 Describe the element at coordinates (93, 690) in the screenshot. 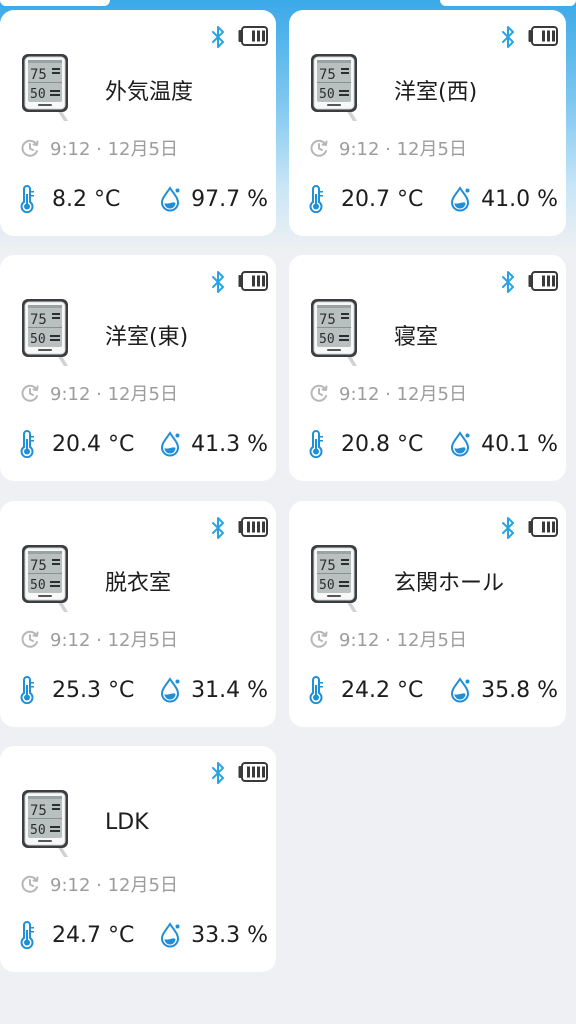

I see `temperature-value: 25.3 °C` at that location.